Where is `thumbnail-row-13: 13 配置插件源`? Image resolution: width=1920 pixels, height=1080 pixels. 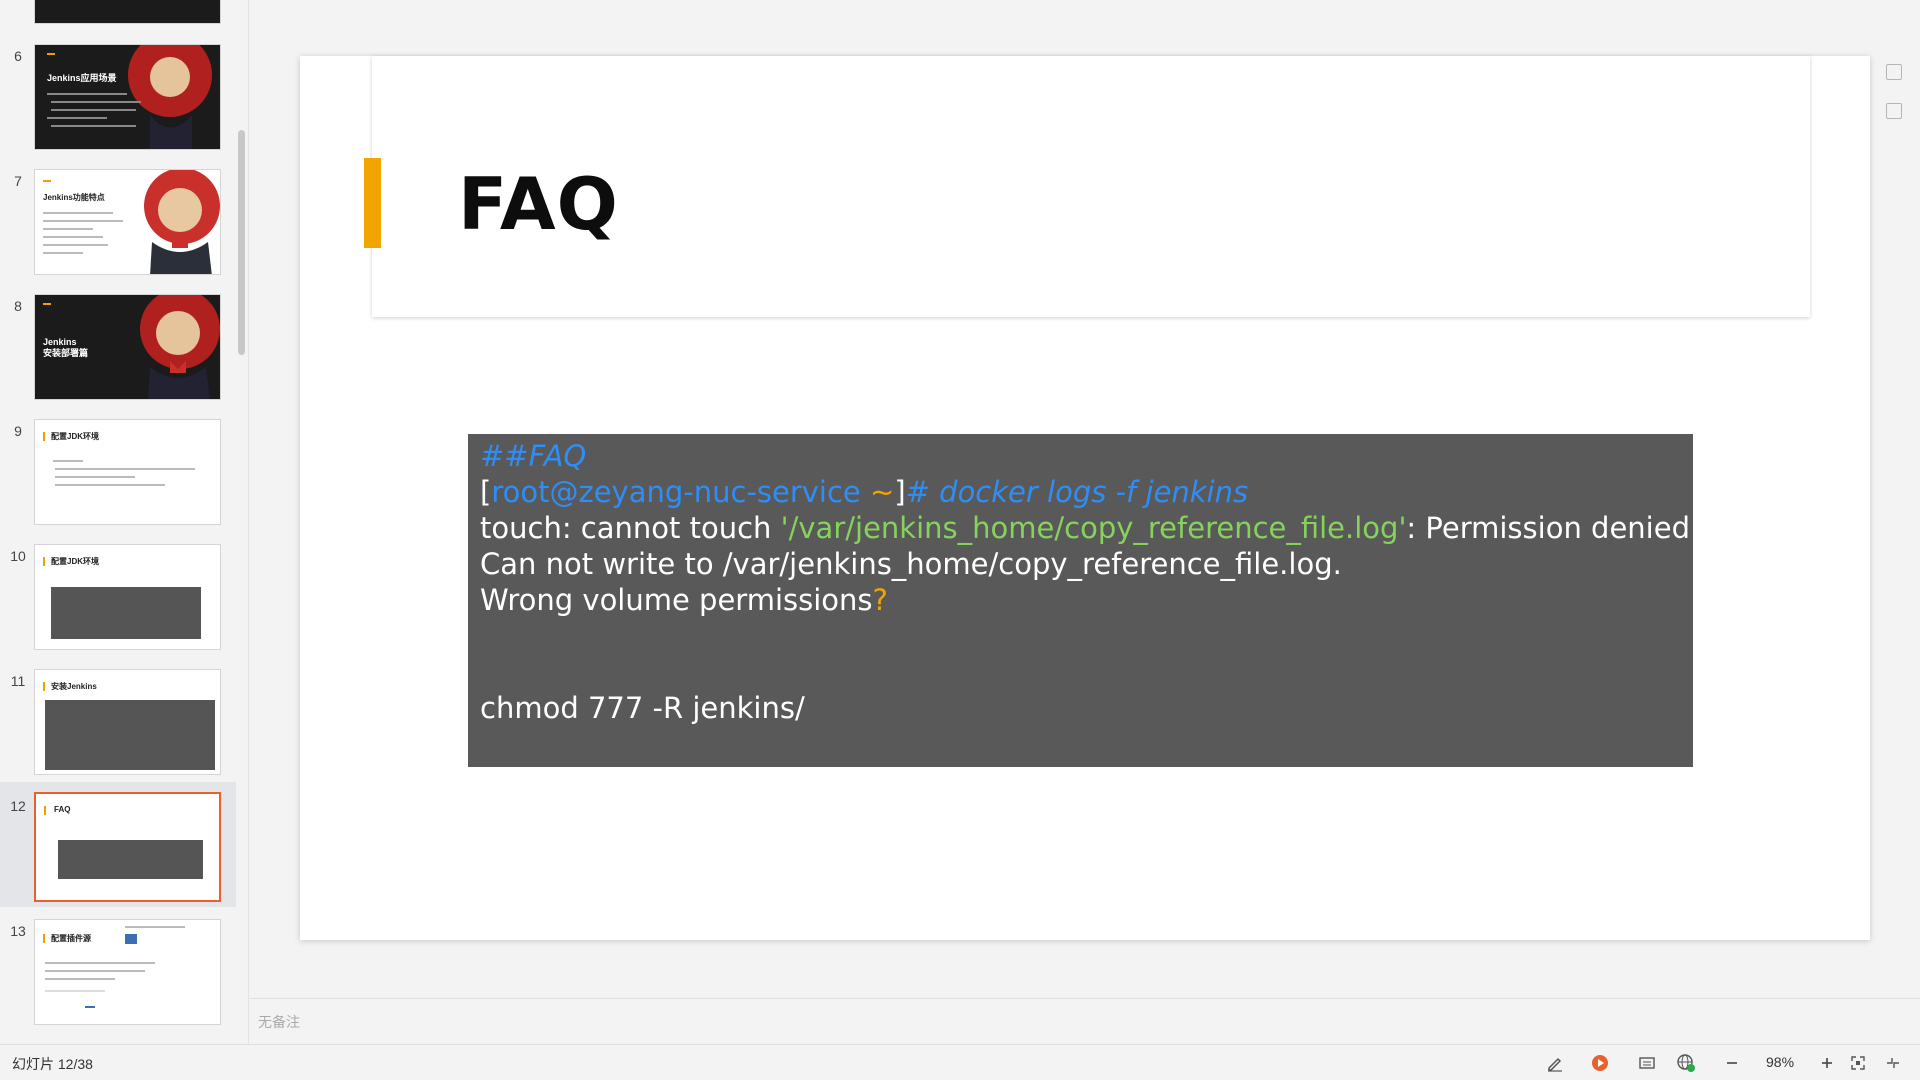
thumbnail-row-13: 13 配置插件源 is located at coordinates (118, 973).